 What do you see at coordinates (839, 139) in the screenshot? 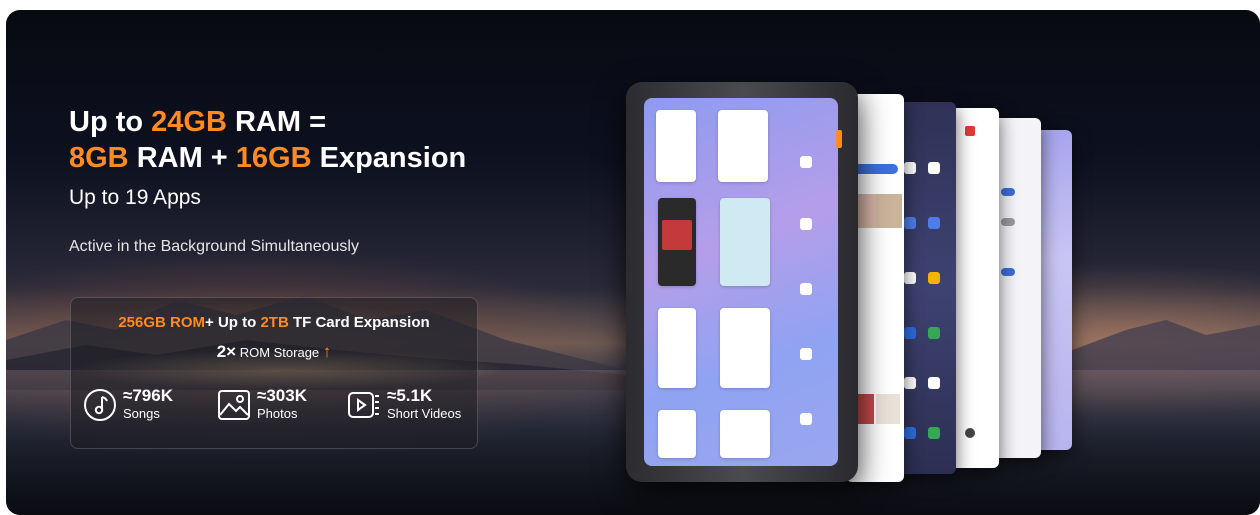
I see `tablet-side-button` at bounding box center [839, 139].